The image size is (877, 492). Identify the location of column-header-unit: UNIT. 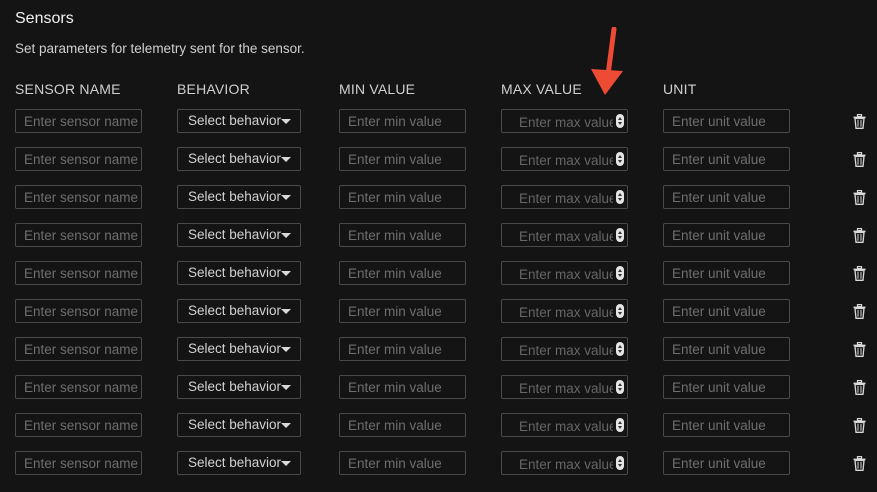
(680, 89).